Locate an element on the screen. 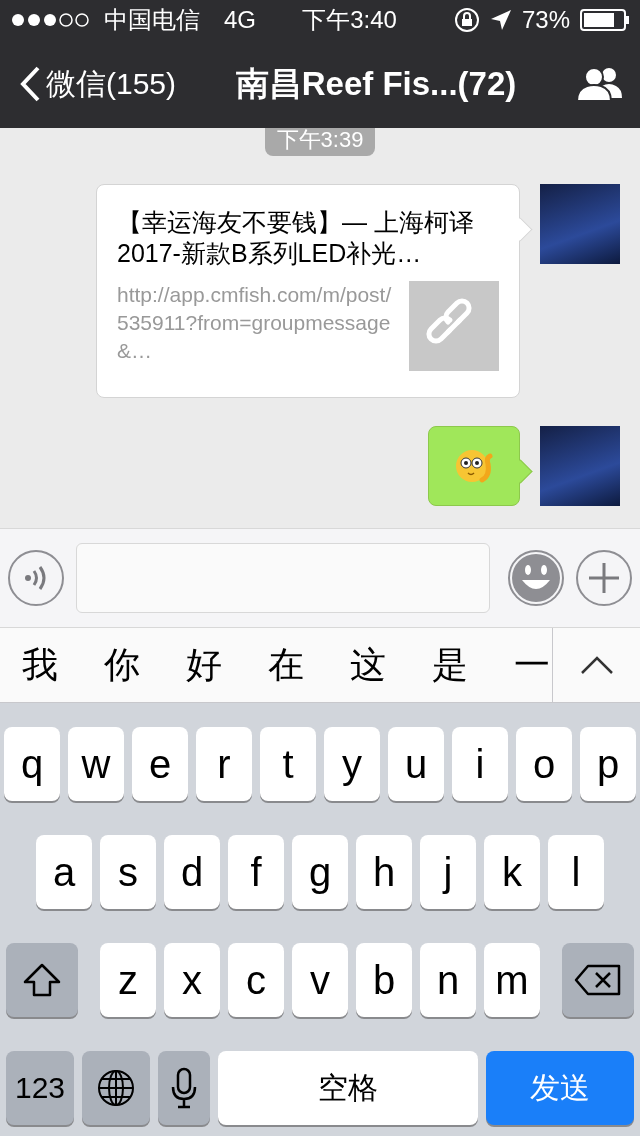  group-members-icon is located at coordinates (600, 84).